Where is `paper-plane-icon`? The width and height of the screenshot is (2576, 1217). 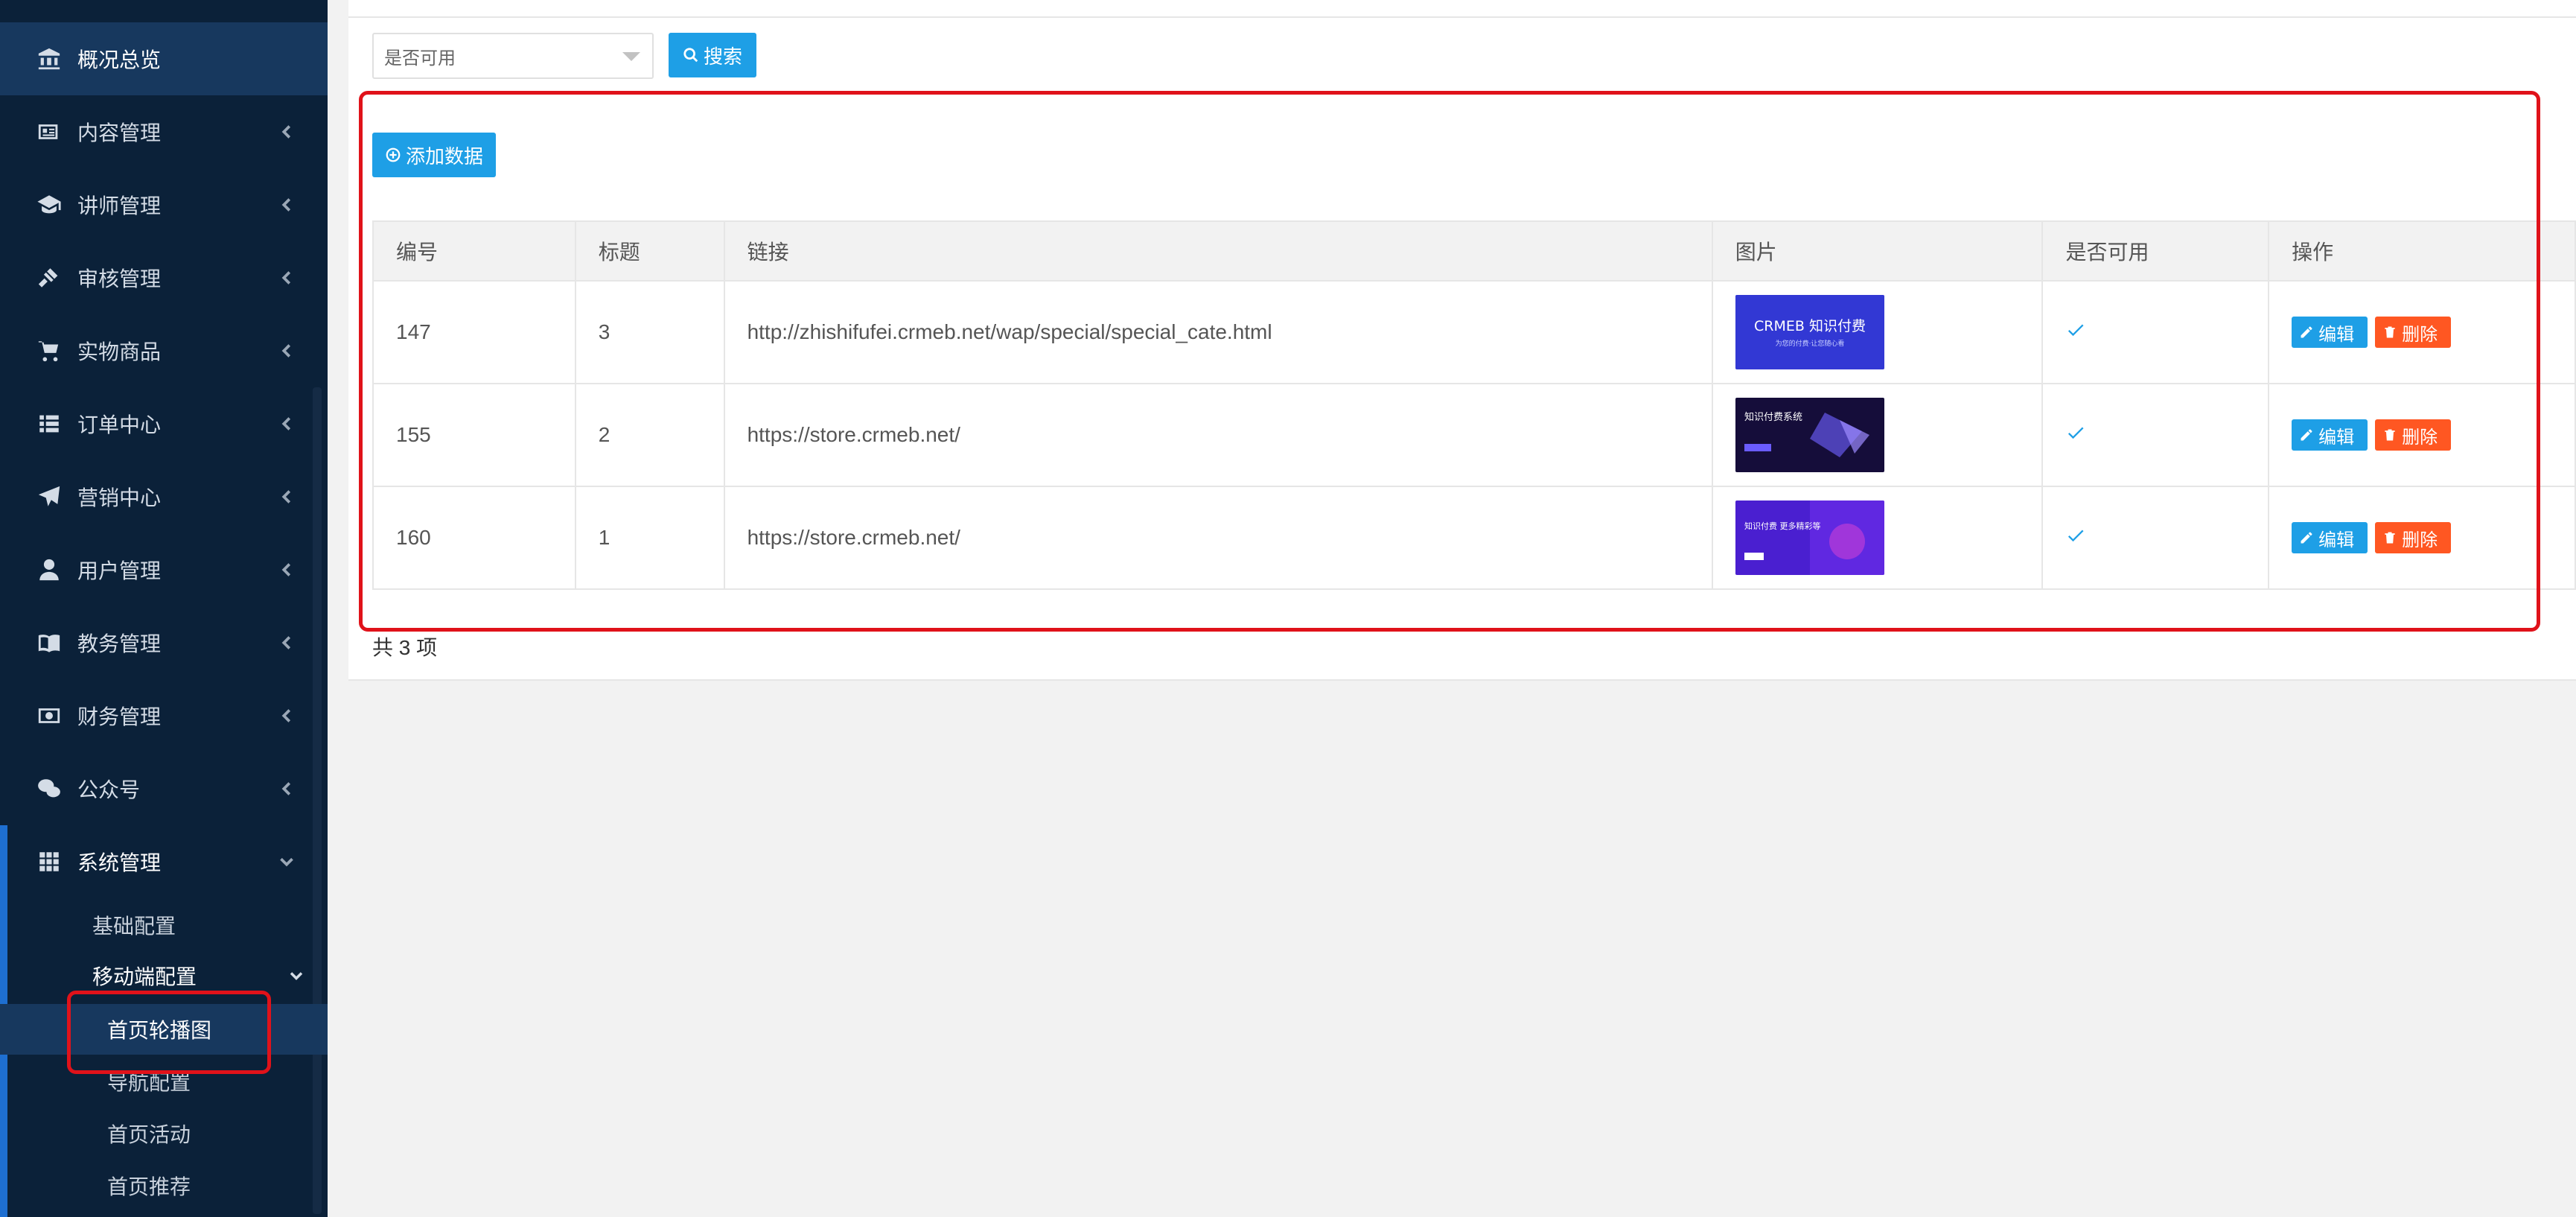
paper-plane-icon is located at coordinates (49, 497).